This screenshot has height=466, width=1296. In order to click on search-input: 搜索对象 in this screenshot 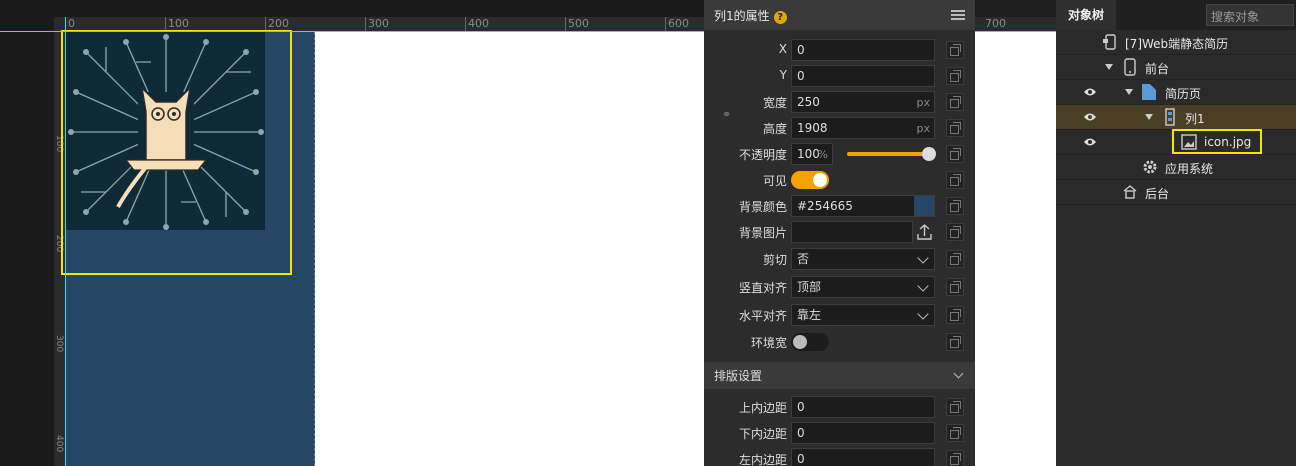, I will do `click(1250, 15)`.